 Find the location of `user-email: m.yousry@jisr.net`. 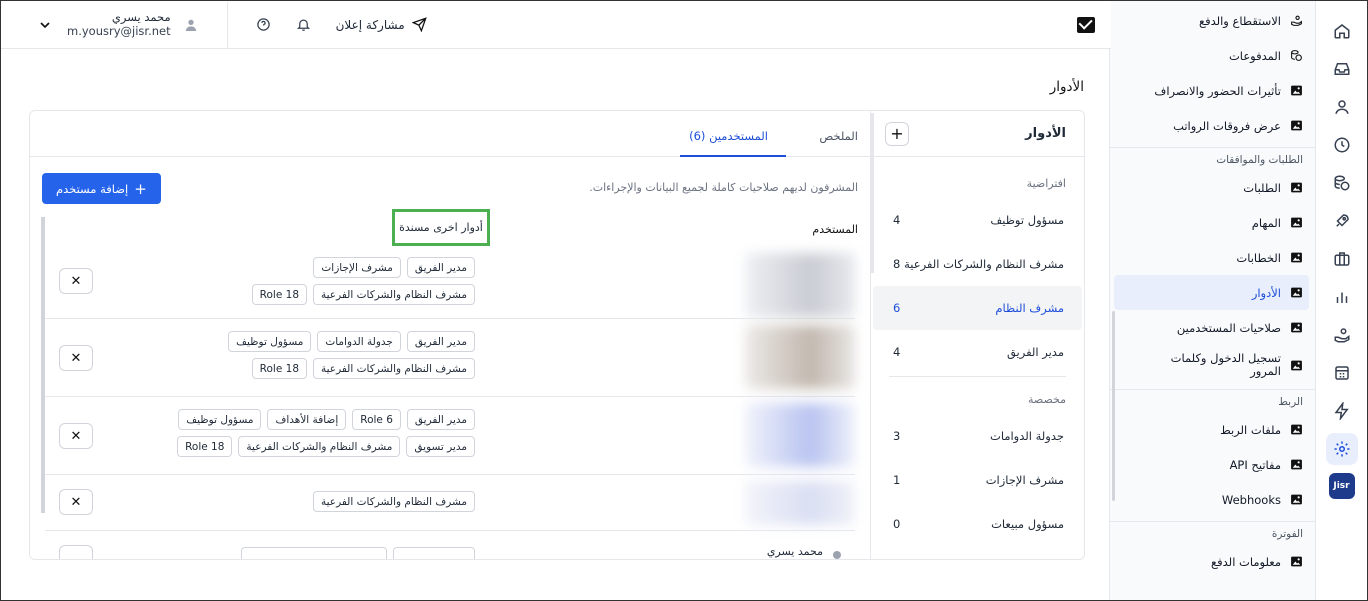

user-email: m.yousry@jisr.net is located at coordinates (119, 31).